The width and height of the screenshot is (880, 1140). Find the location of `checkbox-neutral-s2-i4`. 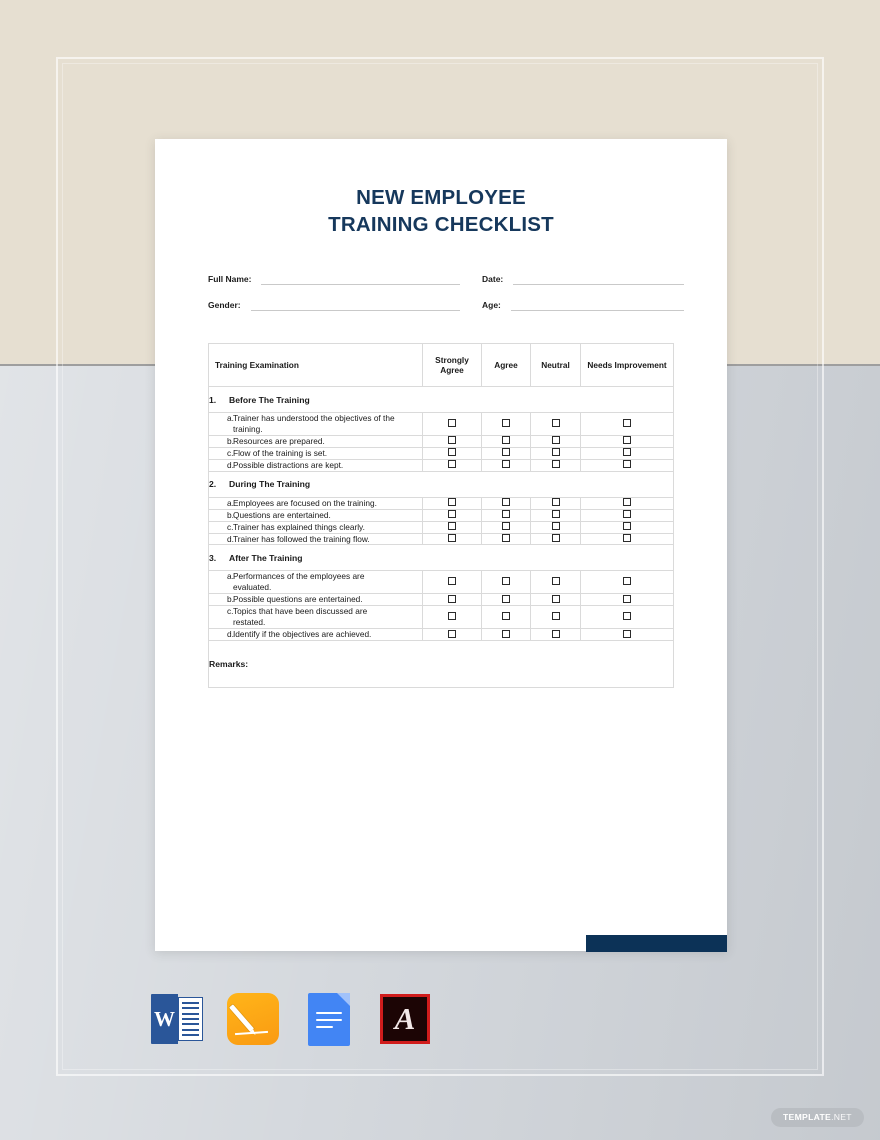

checkbox-neutral-s2-i4 is located at coordinates (555, 537).